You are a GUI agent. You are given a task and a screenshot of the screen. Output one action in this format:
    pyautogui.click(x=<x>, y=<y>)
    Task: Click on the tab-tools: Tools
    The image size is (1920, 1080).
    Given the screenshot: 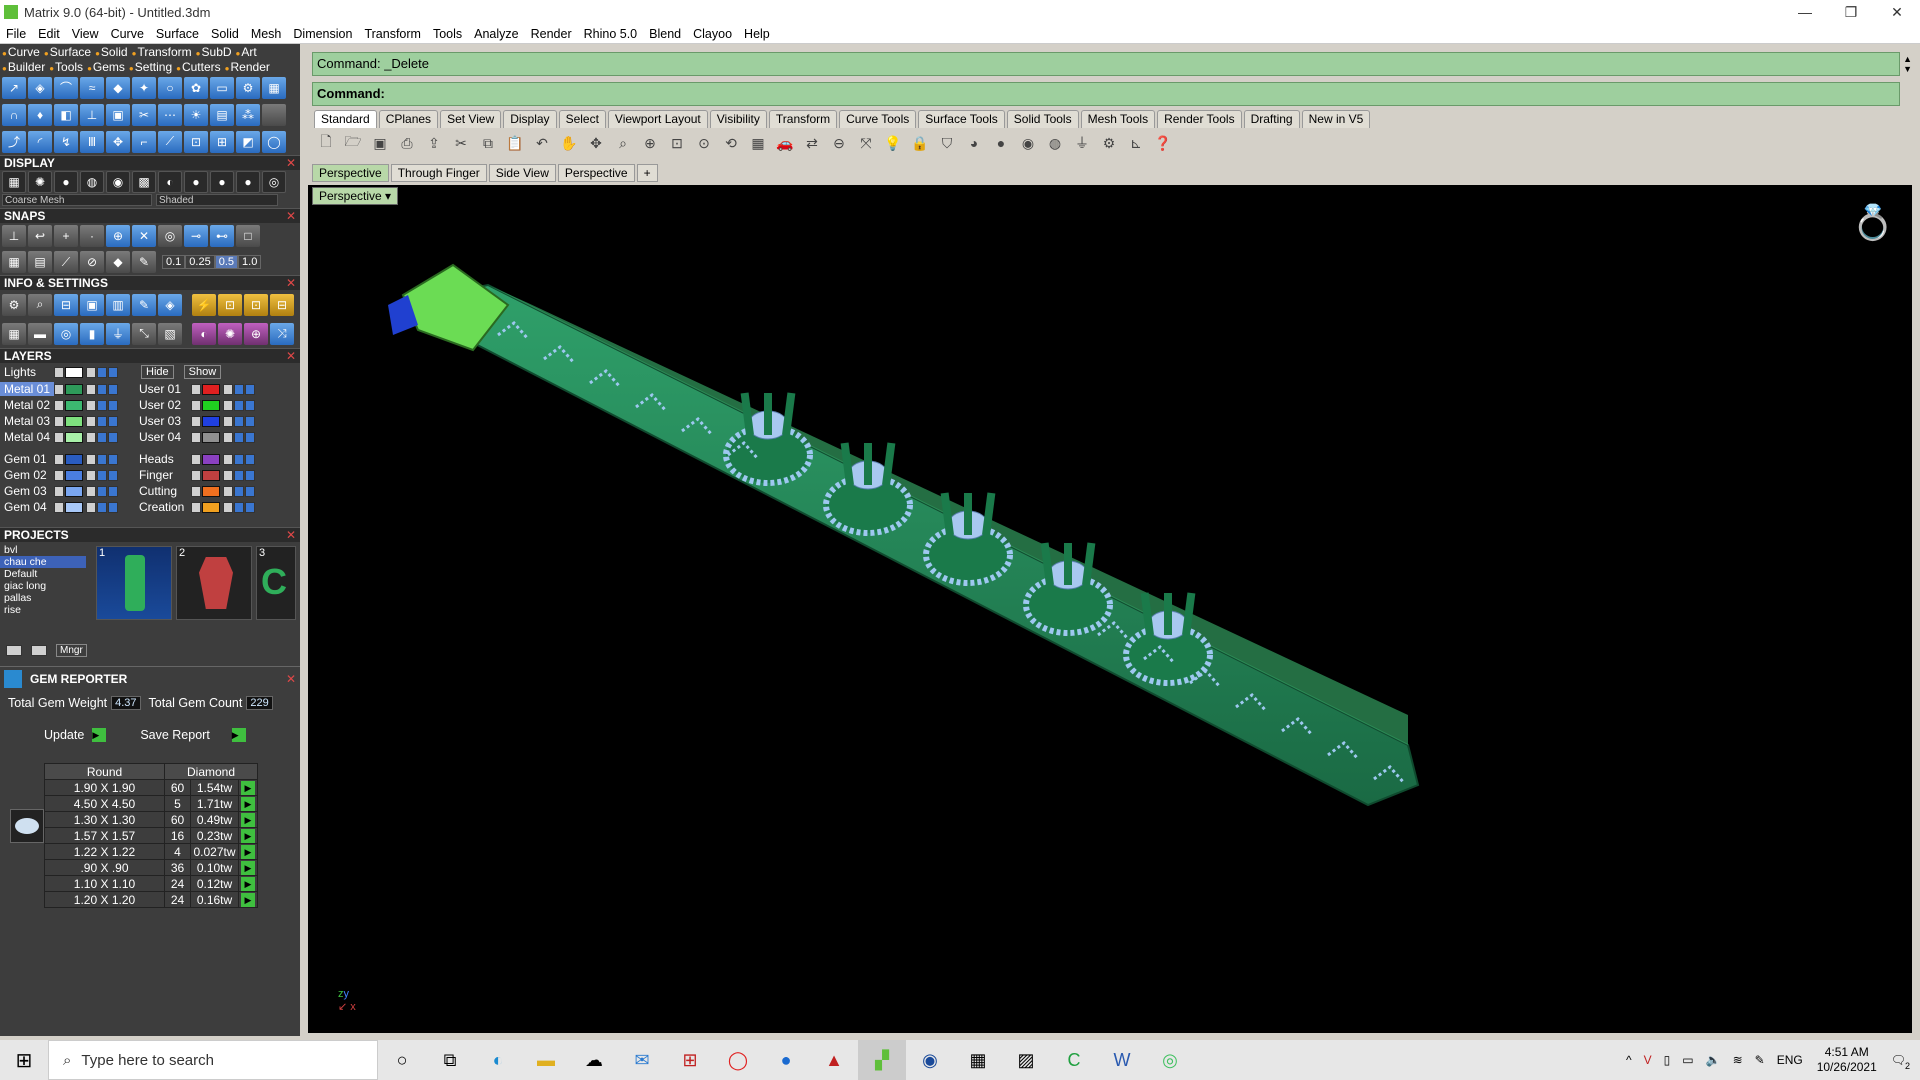 What is the action you would take?
    pyautogui.click(x=66, y=67)
    